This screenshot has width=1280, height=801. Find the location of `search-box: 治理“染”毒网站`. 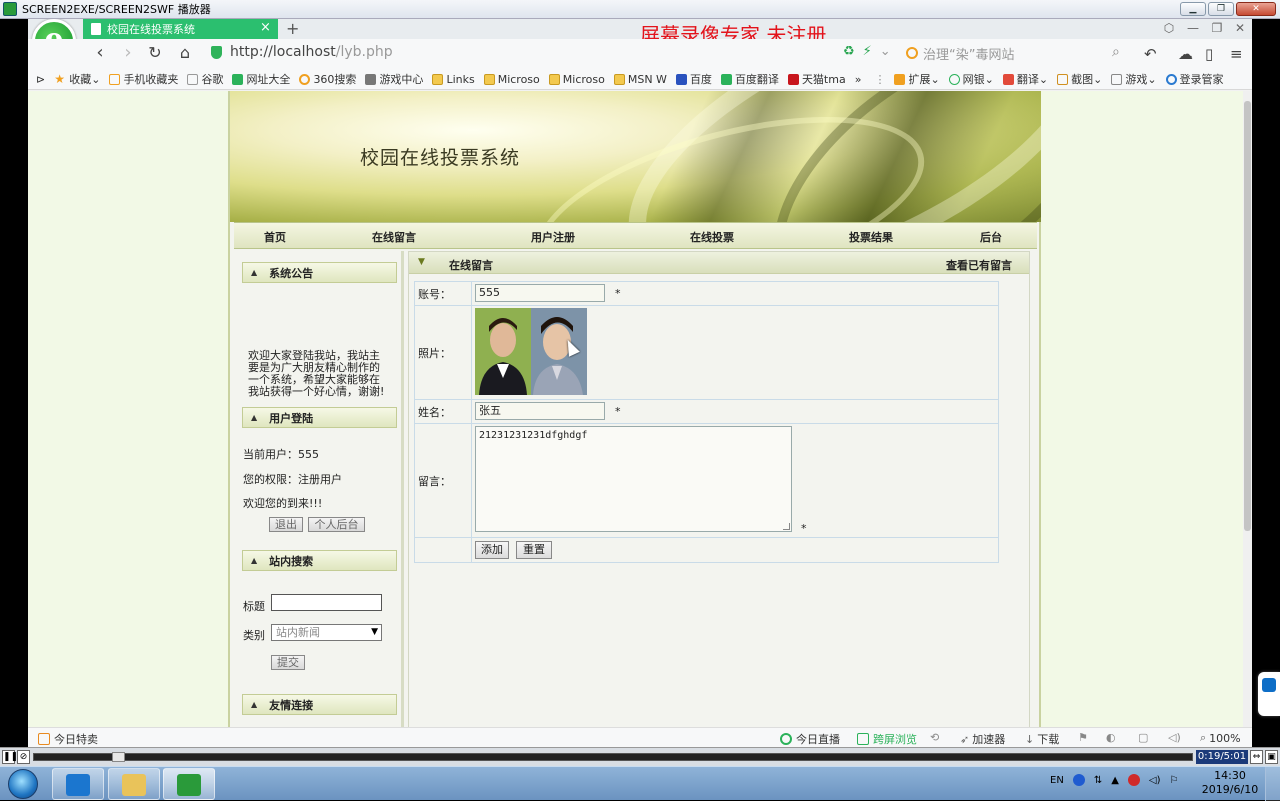

search-box: 治理“染”毒网站 is located at coordinates (1021, 53).